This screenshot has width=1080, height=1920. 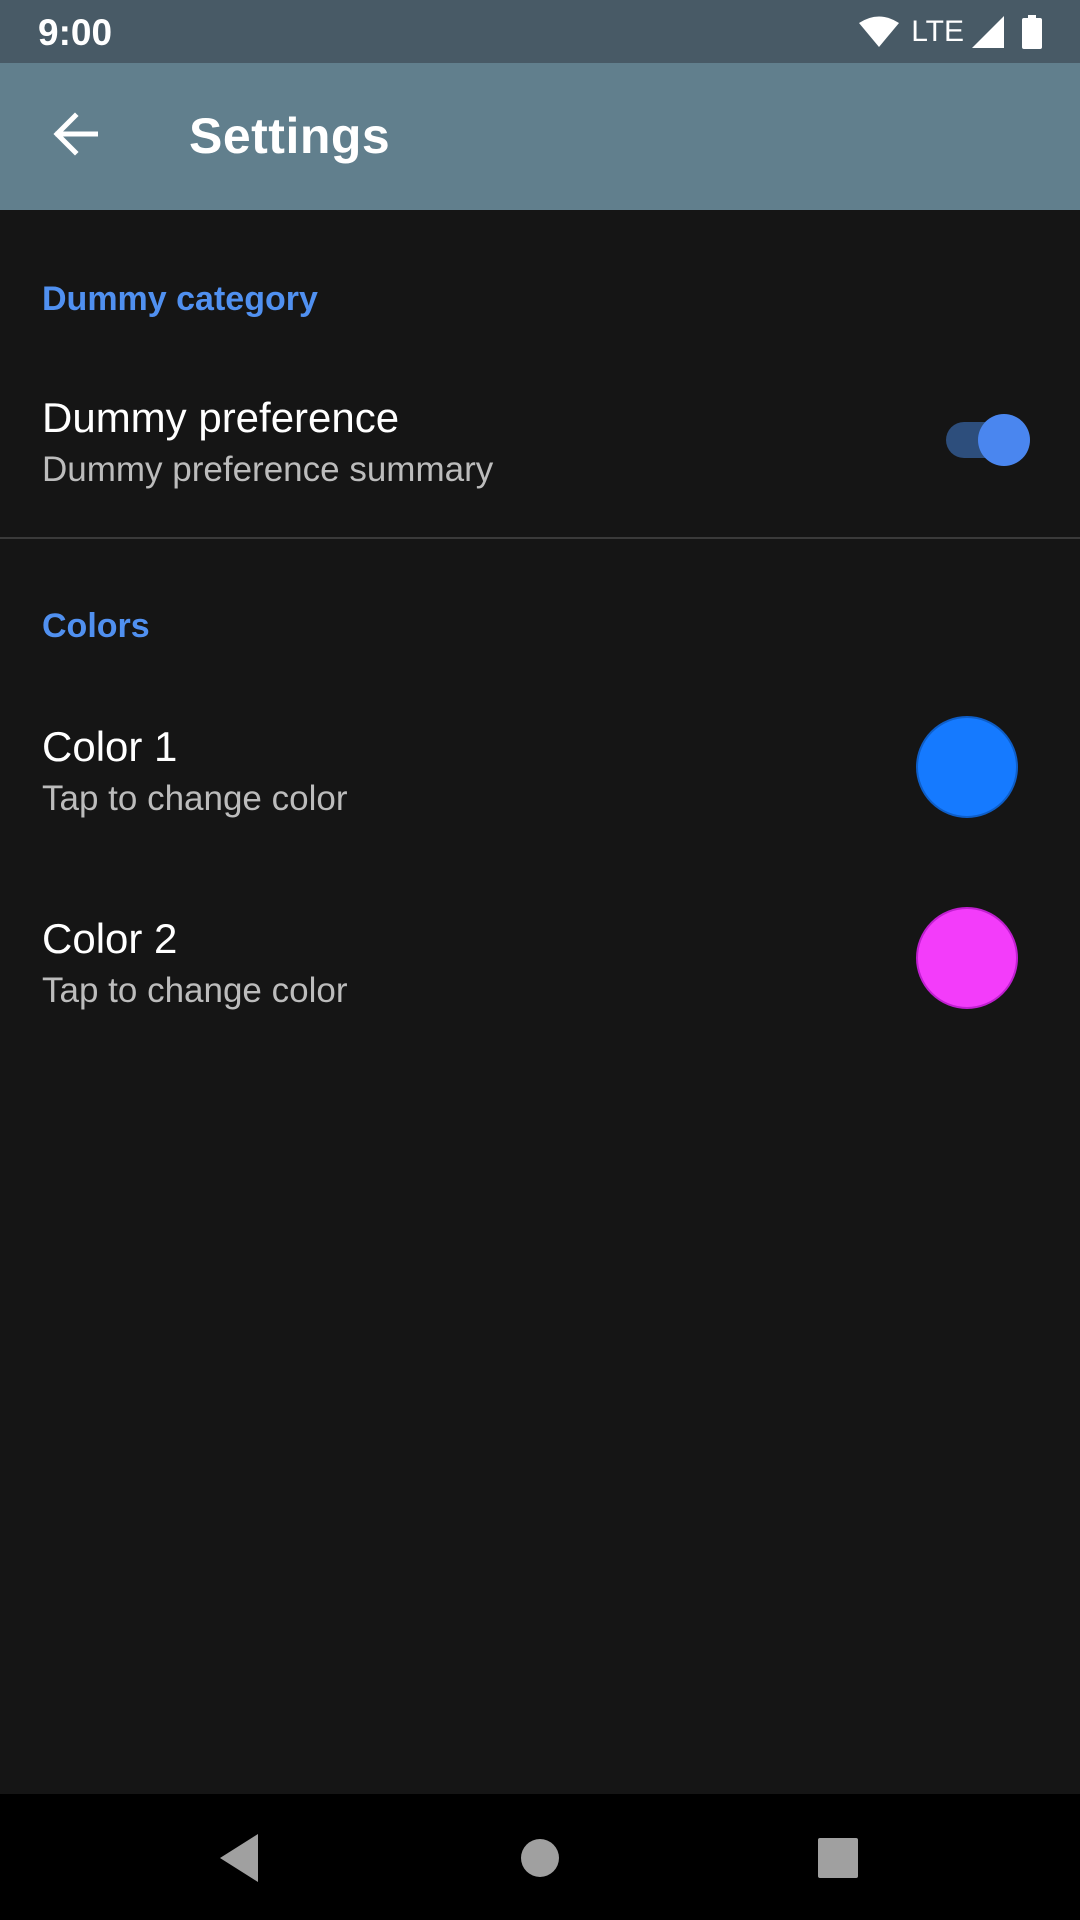 I want to click on nav-home-button, so click(x=540, y=1858).